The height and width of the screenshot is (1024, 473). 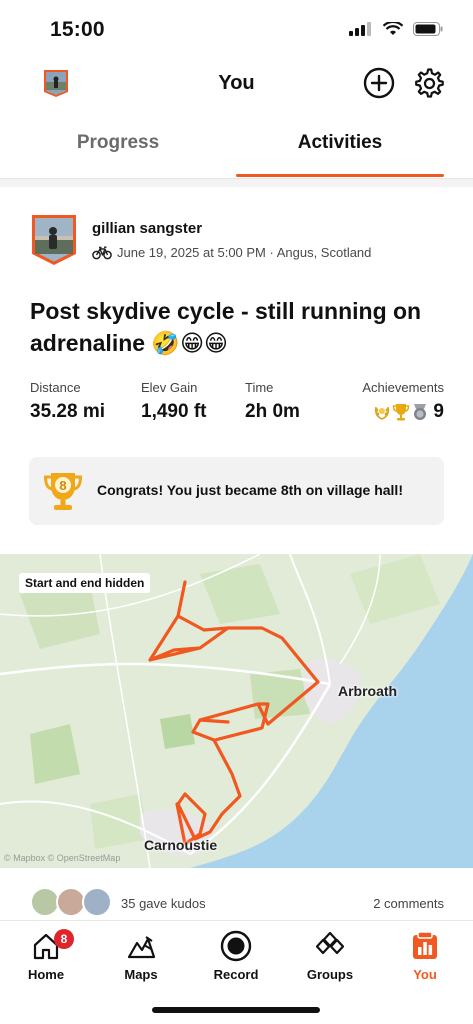 I want to click on stat-label: Elev Gain, so click(x=169, y=387).